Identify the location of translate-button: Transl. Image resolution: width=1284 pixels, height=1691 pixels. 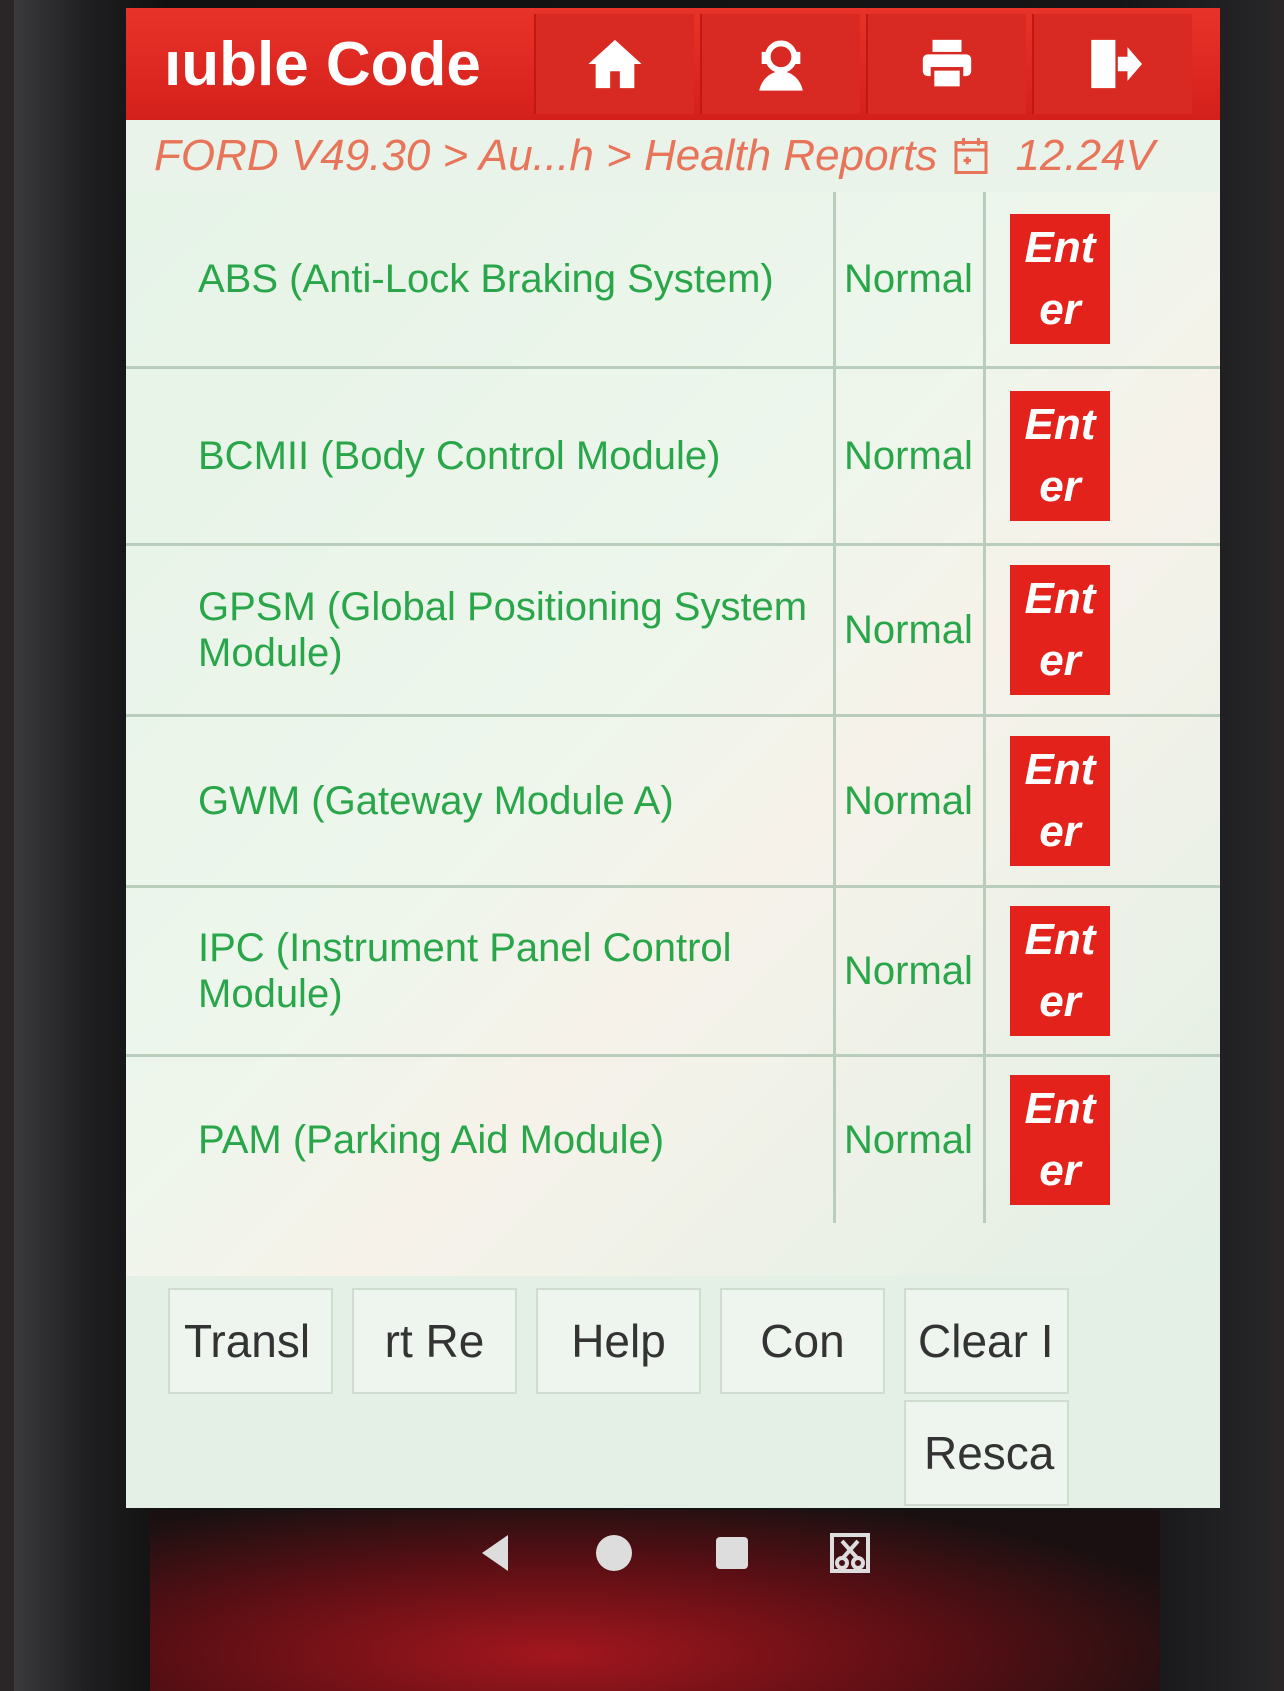
(250, 1341).